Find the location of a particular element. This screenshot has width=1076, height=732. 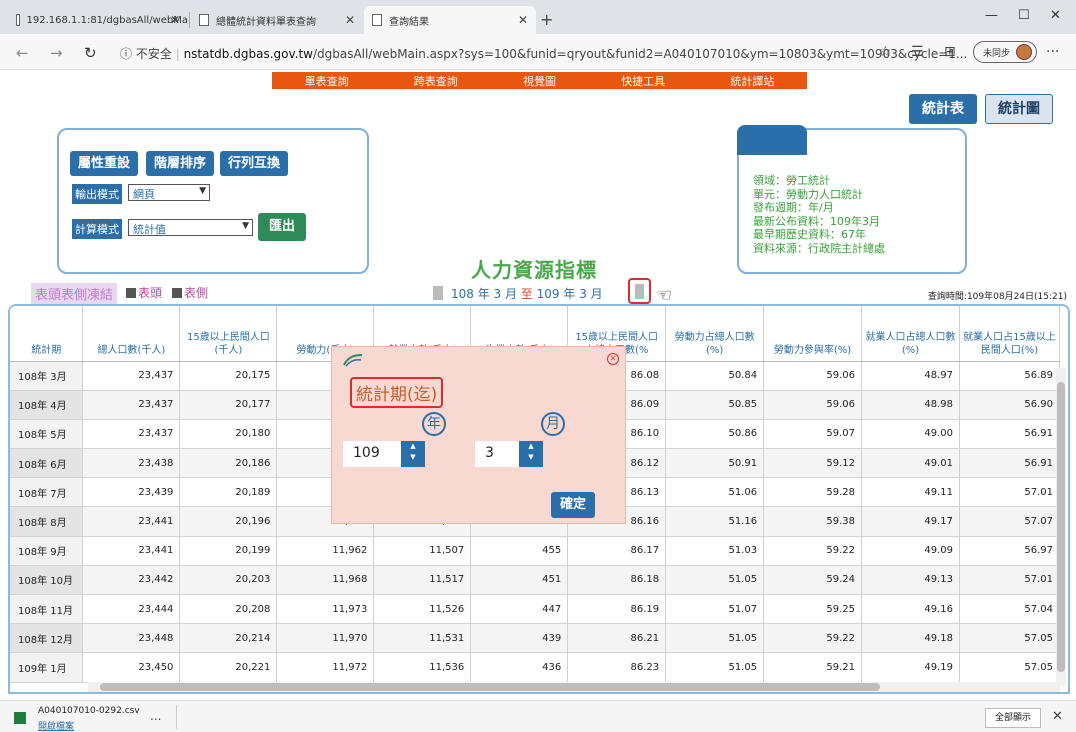

menu-item-quick-tools: 快捷工具 is located at coordinates (643, 81).